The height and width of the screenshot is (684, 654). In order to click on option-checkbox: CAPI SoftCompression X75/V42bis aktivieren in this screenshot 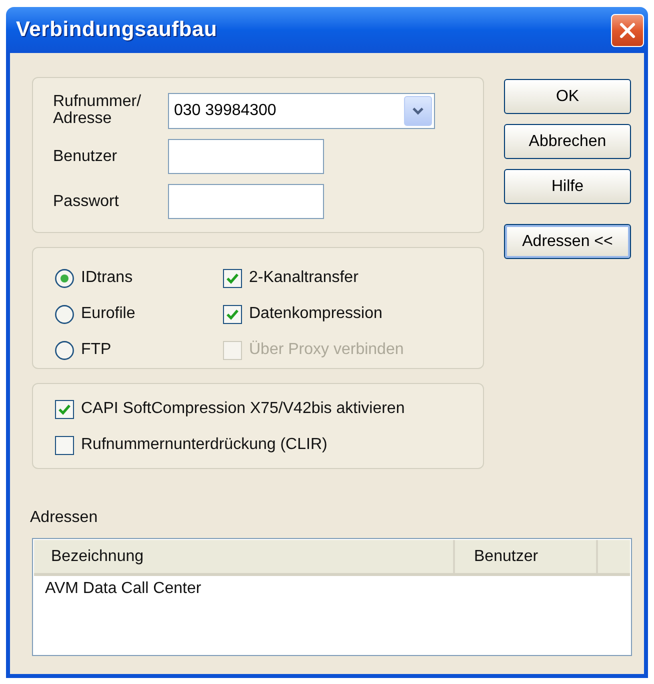, I will do `click(269, 409)`.